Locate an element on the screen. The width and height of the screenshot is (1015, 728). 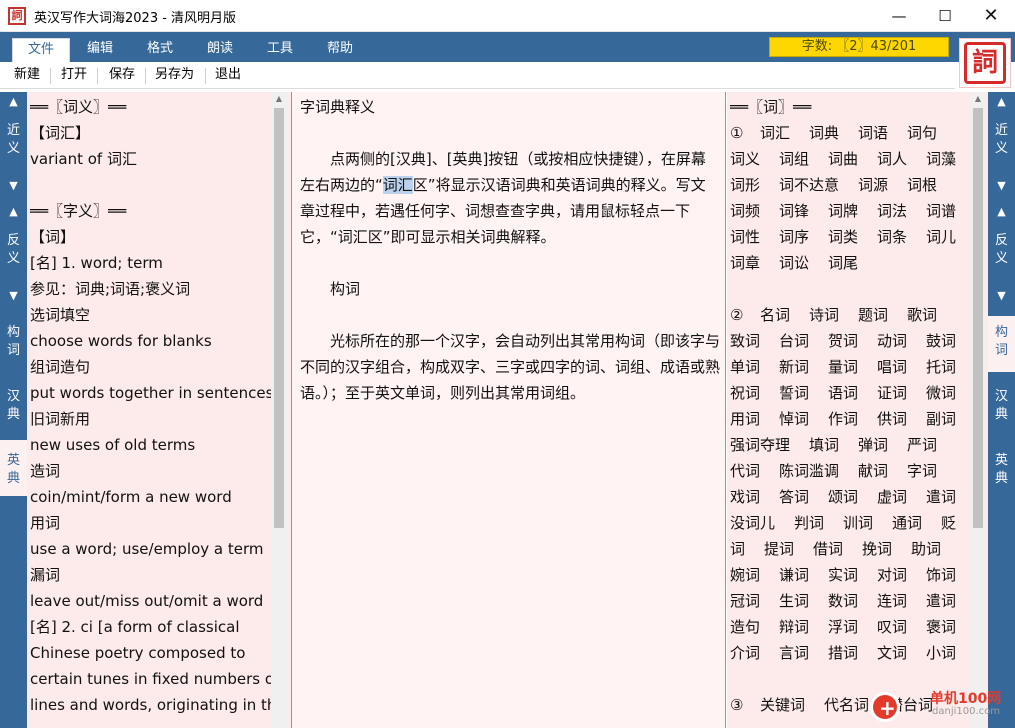
word-item: 挽词 is located at coordinates (877, 549).